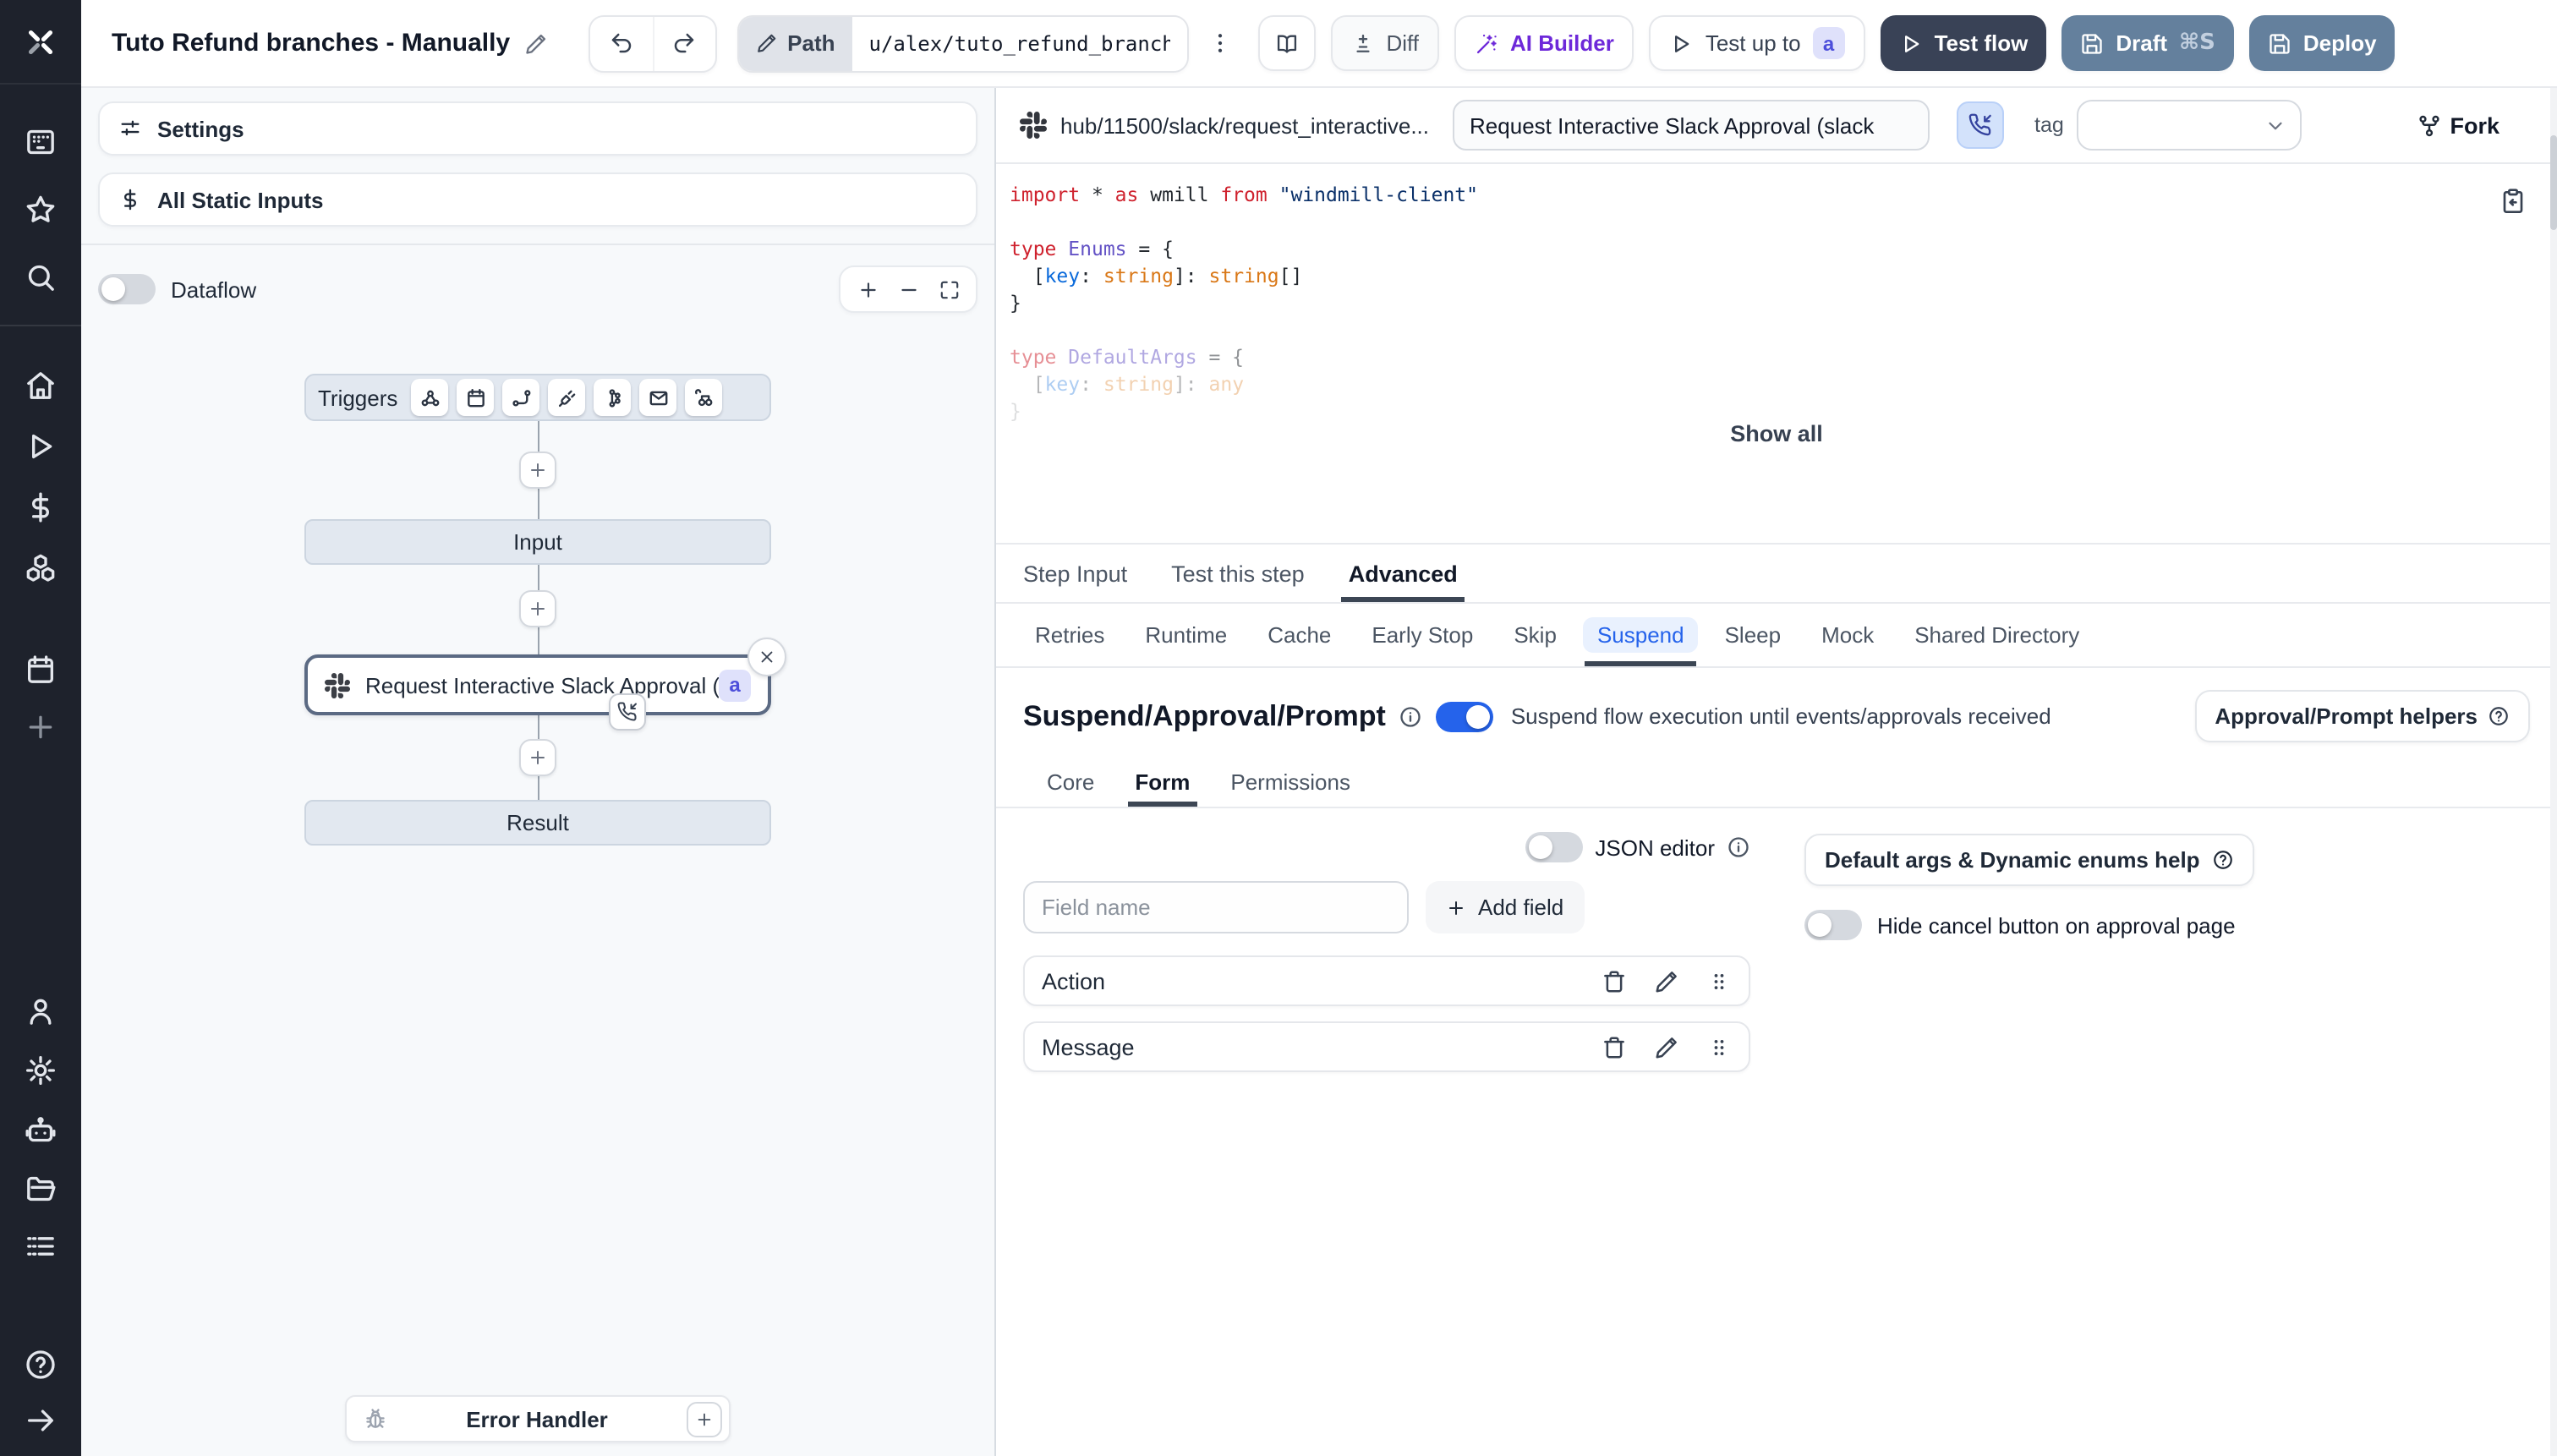  What do you see at coordinates (1402, 573) in the screenshot?
I see `tab-advanced: Advanced` at bounding box center [1402, 573].